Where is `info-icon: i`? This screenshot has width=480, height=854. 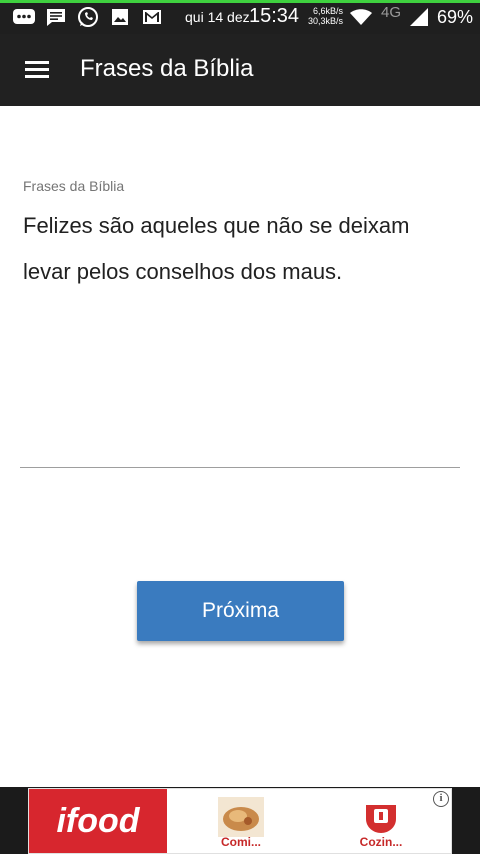 info-icon: i is located at coordinates (441, 799).